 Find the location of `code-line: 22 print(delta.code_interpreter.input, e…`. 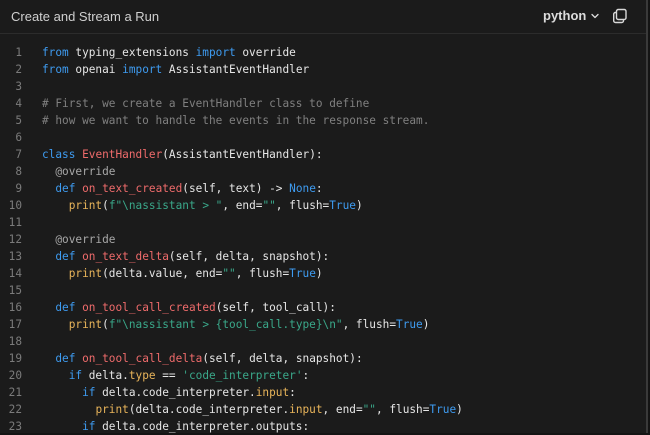

code-line: 22 print(delta.code_interpreter.input, e… is located at coordinates (323, 409).